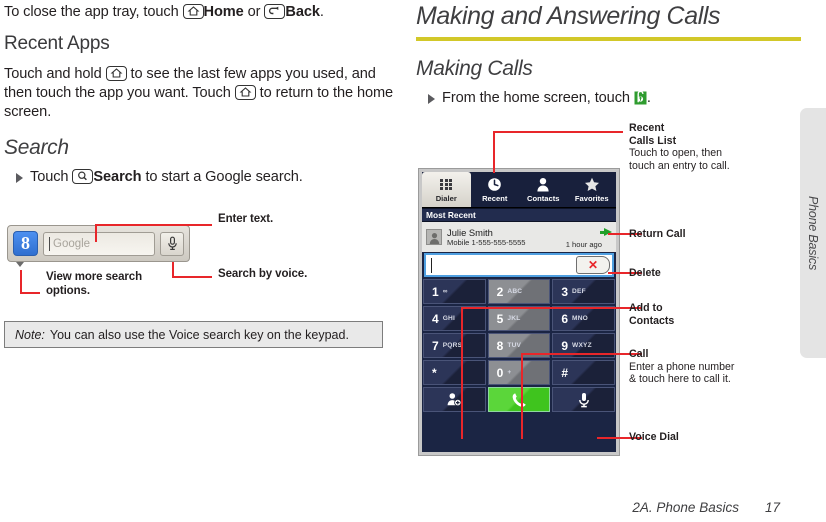 The height and width of the screenshot is (522, 826). Describe the element at coordinates (582, 345) in the screenshot. I see `key-9-sub: WXYZ` at that location.